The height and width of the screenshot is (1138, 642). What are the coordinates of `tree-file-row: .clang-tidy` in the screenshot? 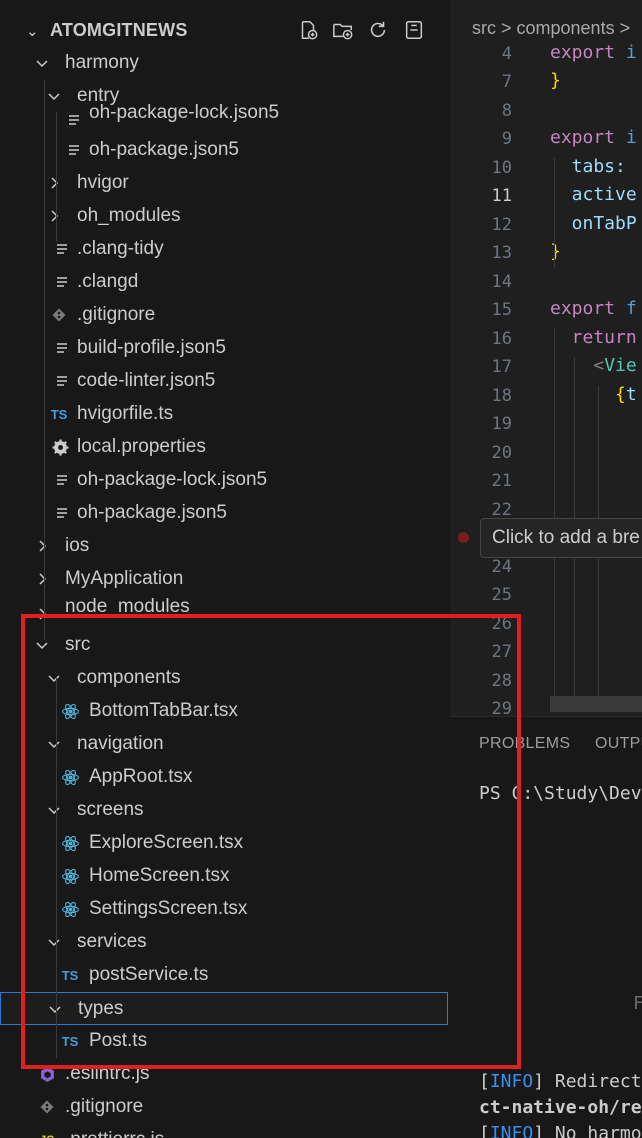 It's located at (224, 249).